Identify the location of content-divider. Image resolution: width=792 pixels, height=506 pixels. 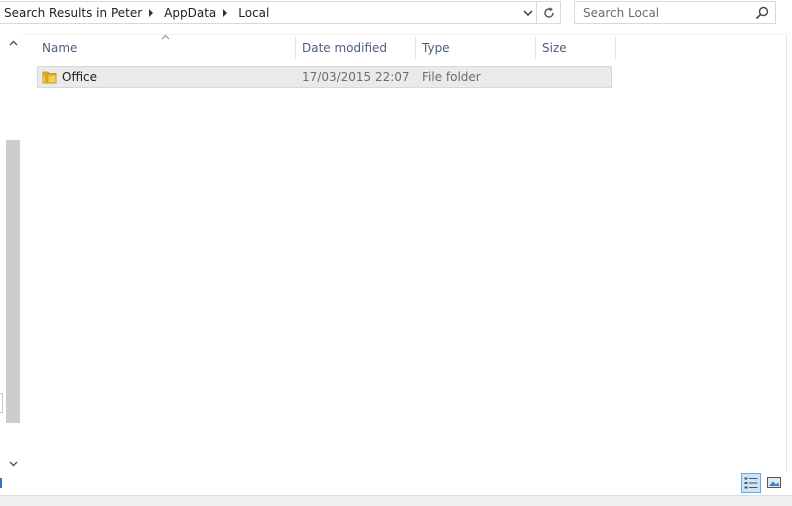
(786, 253).